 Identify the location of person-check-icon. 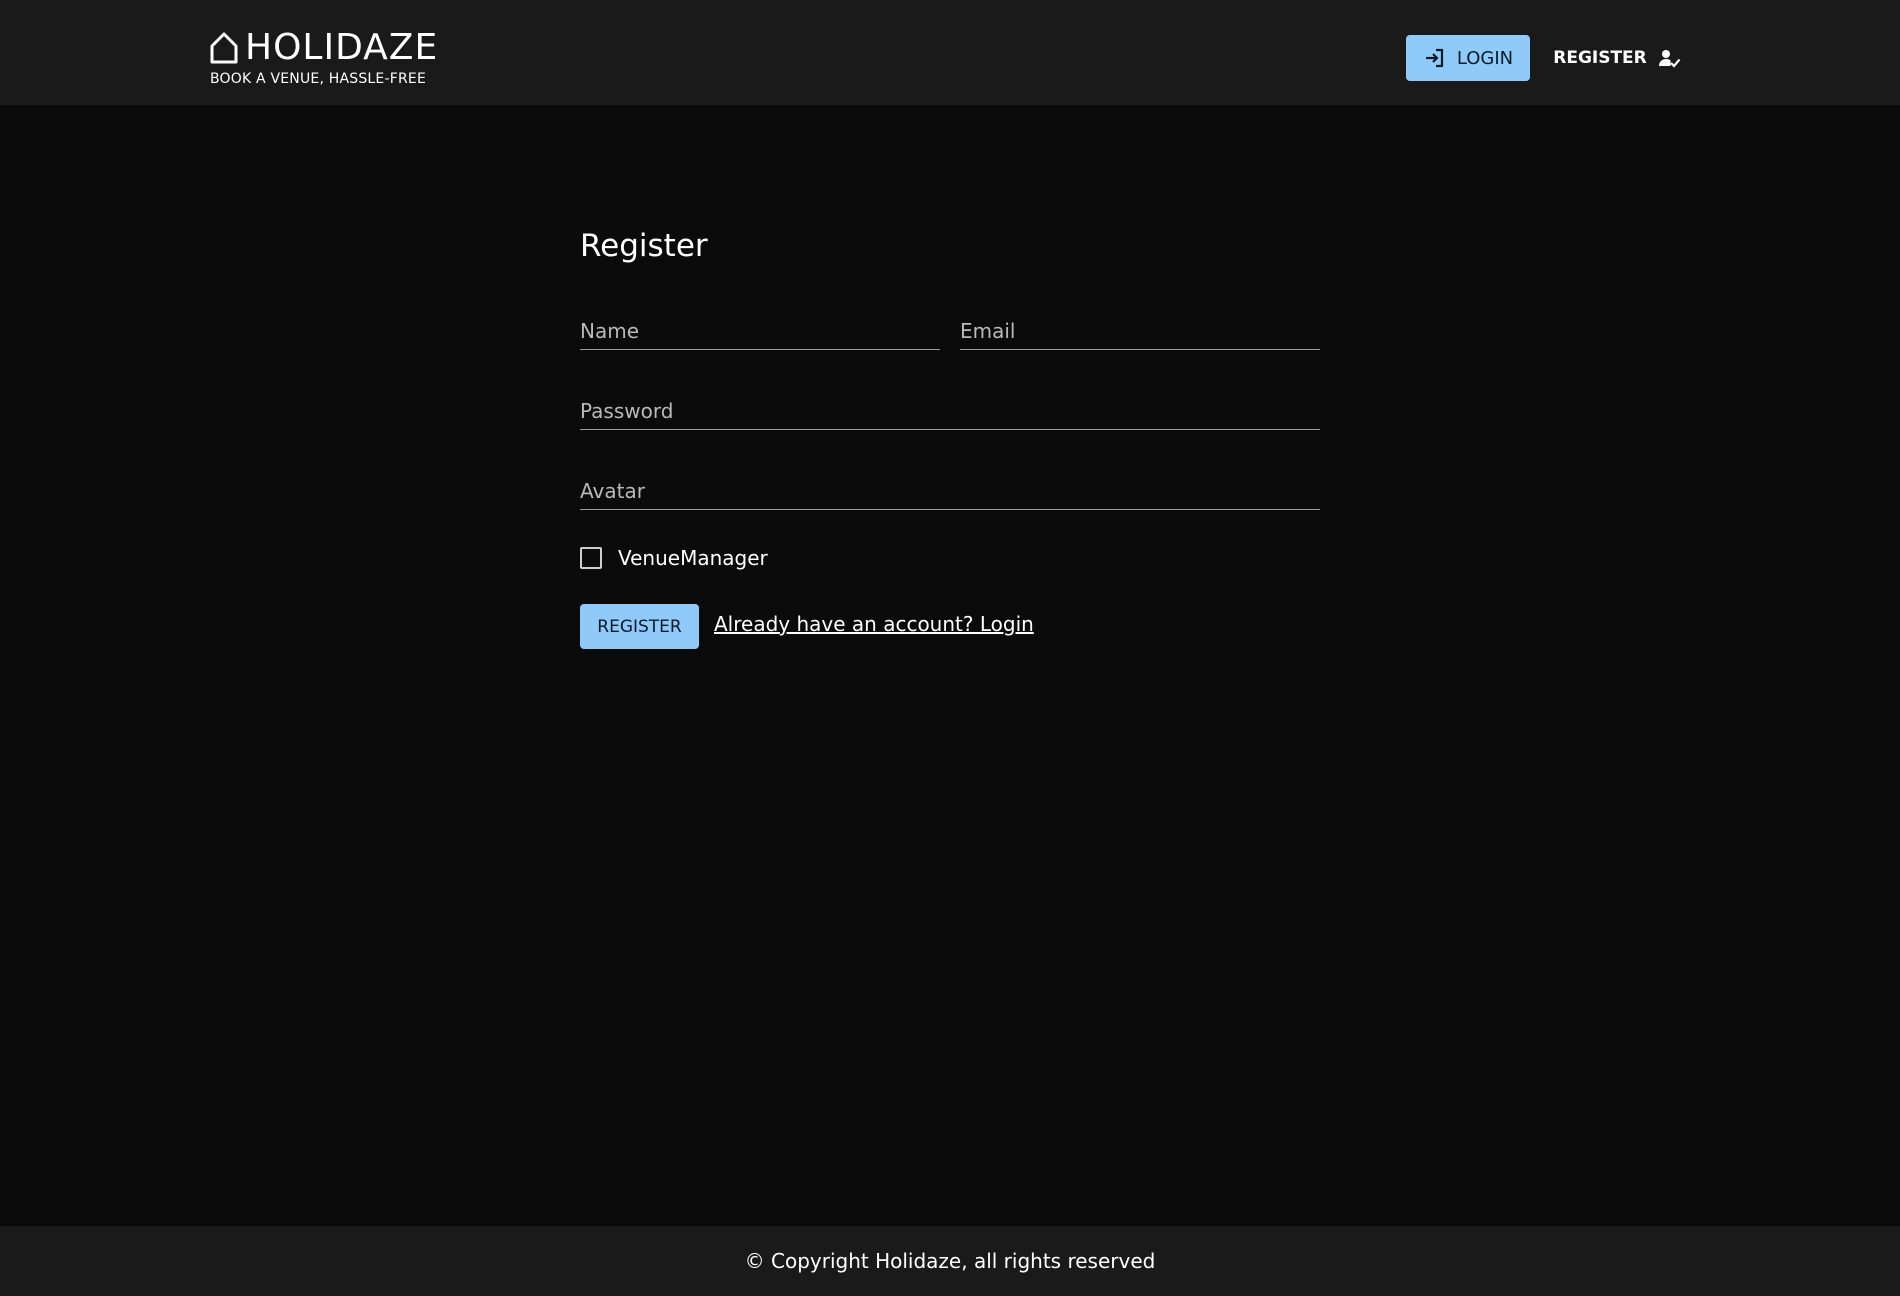
(1669, 58).